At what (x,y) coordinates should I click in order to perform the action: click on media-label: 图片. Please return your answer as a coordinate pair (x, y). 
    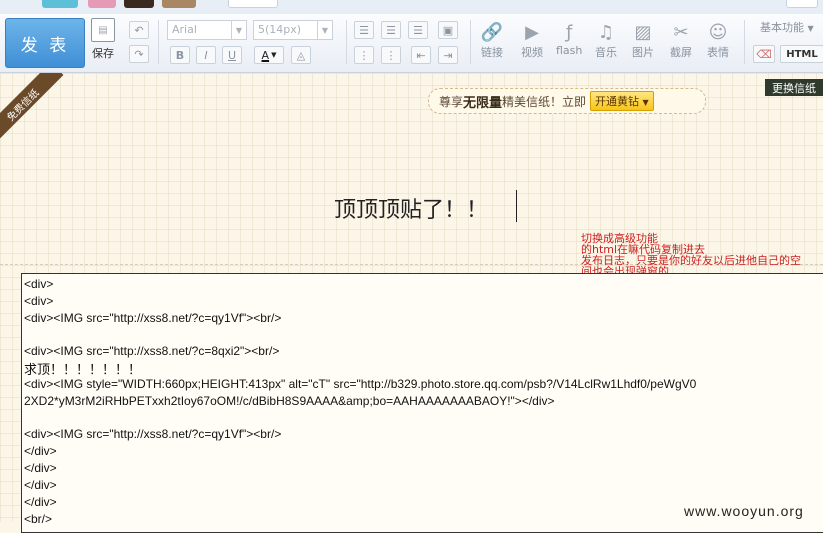
    Looking at the image, I should click on (643, 52).